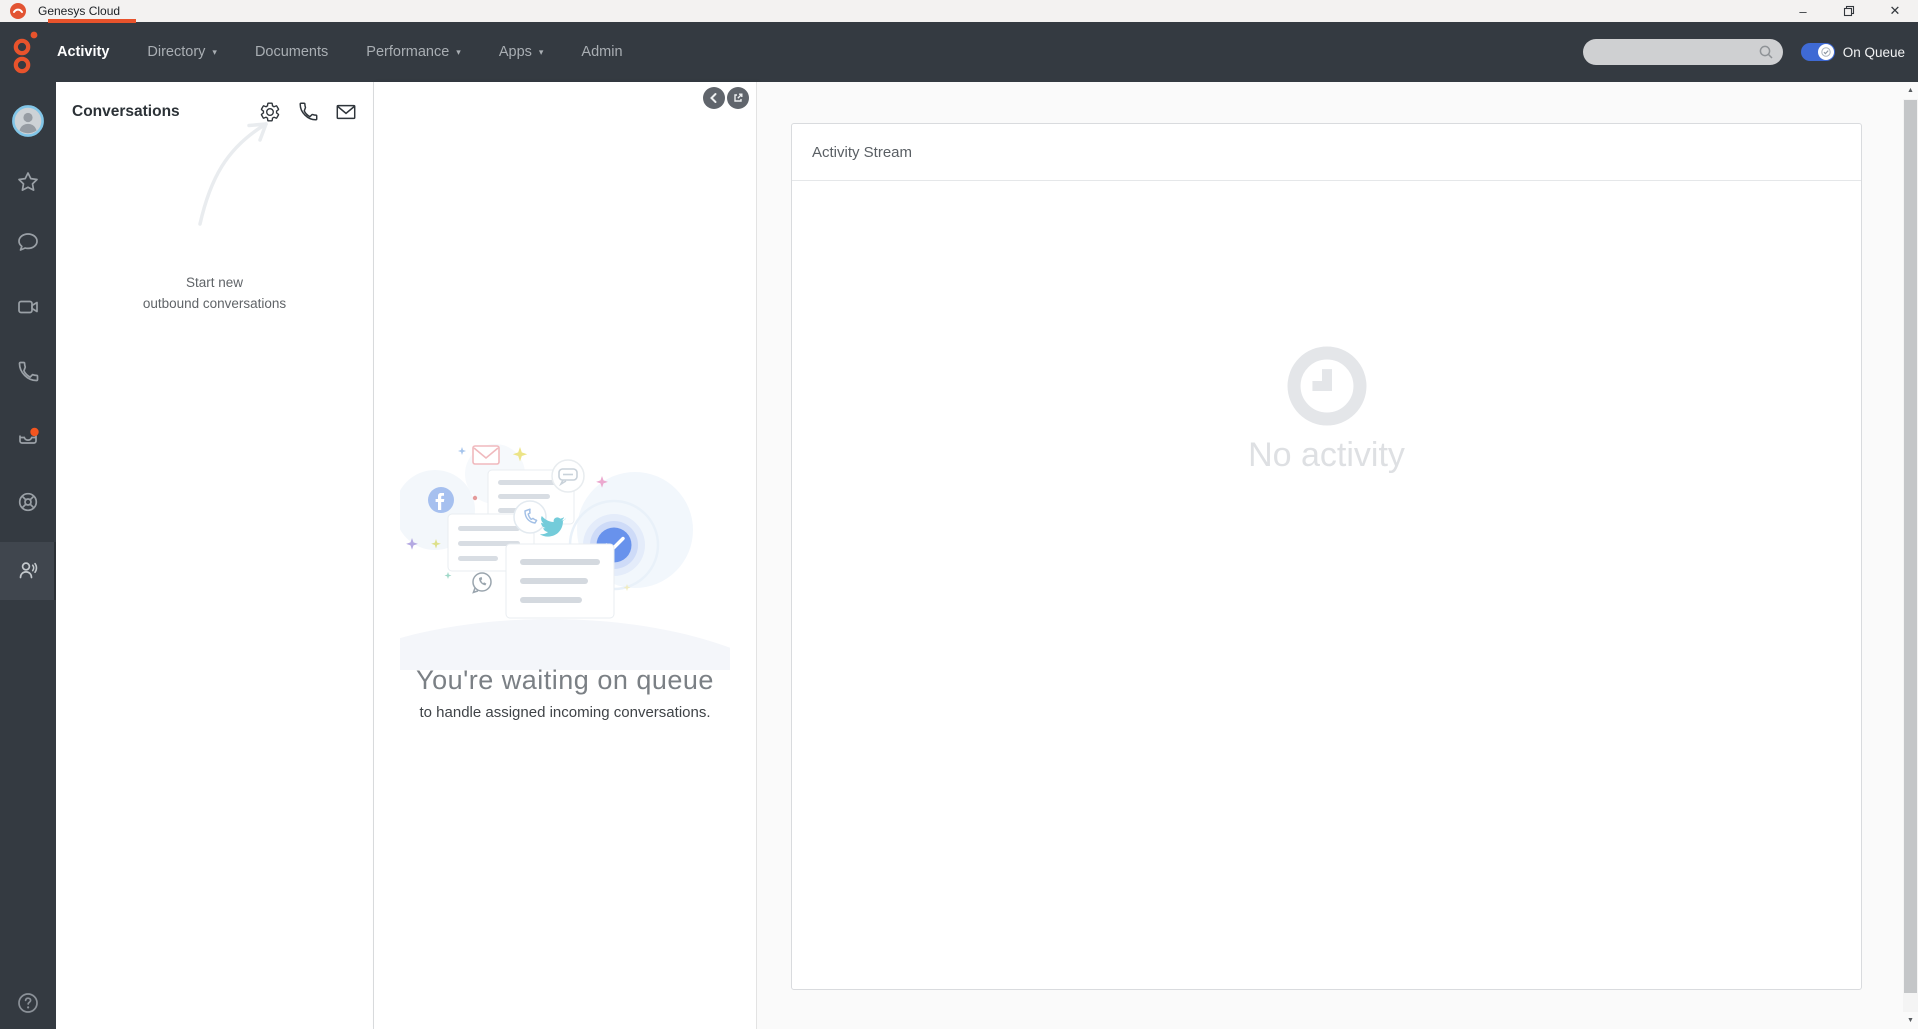 The width and height of the screenshot is (1918, 1029). What do you see at coordinates (308, 112) in the screenshot?
I see `new-call-phone-icon` at bounding box center [308, 112].